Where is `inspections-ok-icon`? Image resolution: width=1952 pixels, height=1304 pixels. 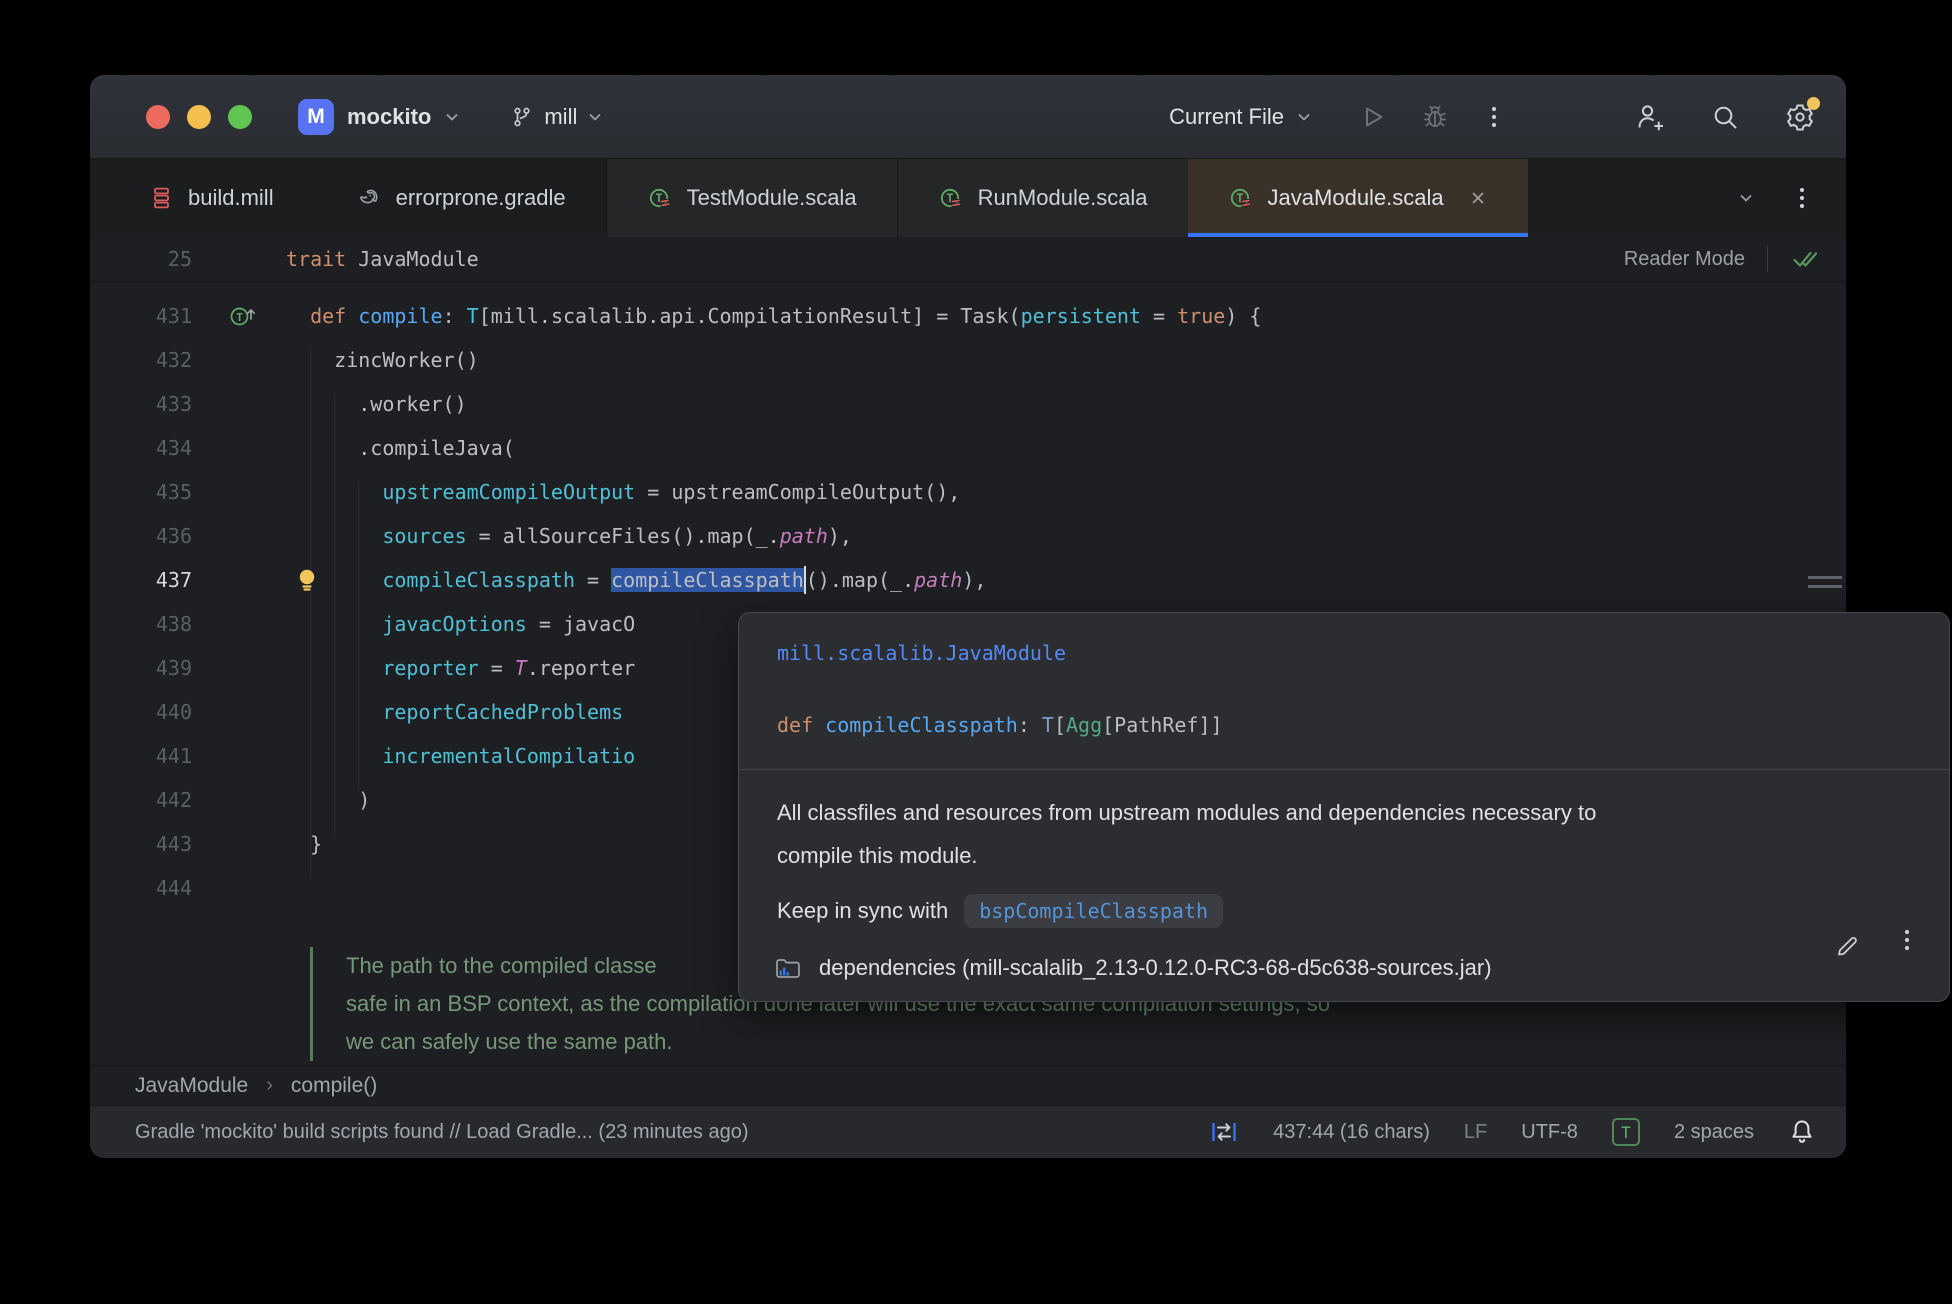
inspections-ok-icon is located at coordinates (1805, 259).